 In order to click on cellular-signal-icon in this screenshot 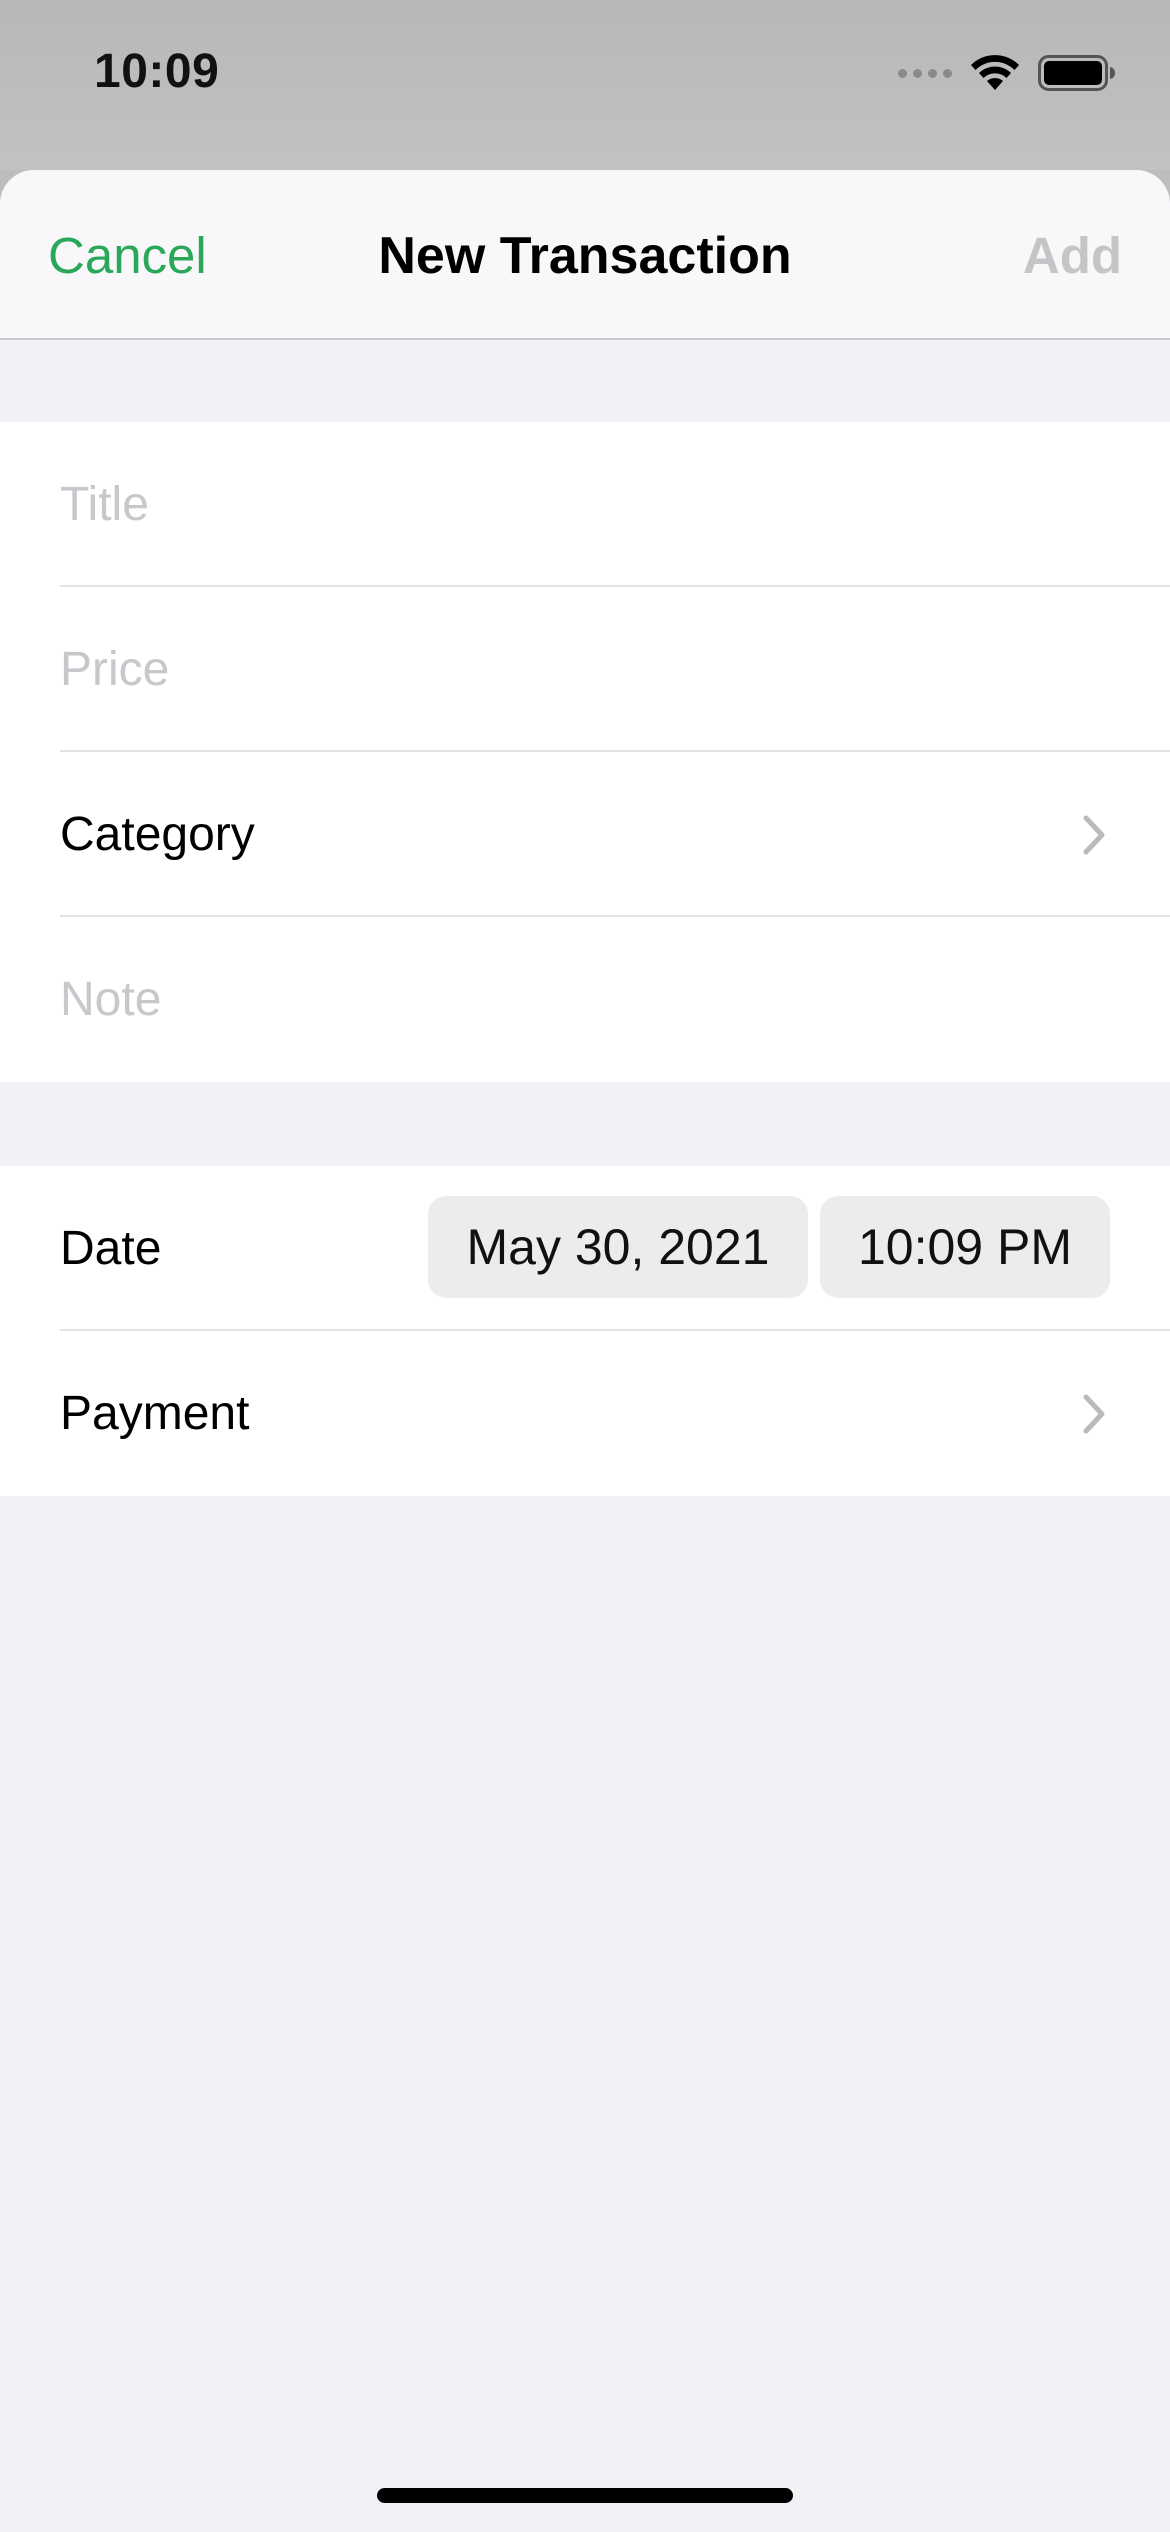, I will do `click(925, 73)`.